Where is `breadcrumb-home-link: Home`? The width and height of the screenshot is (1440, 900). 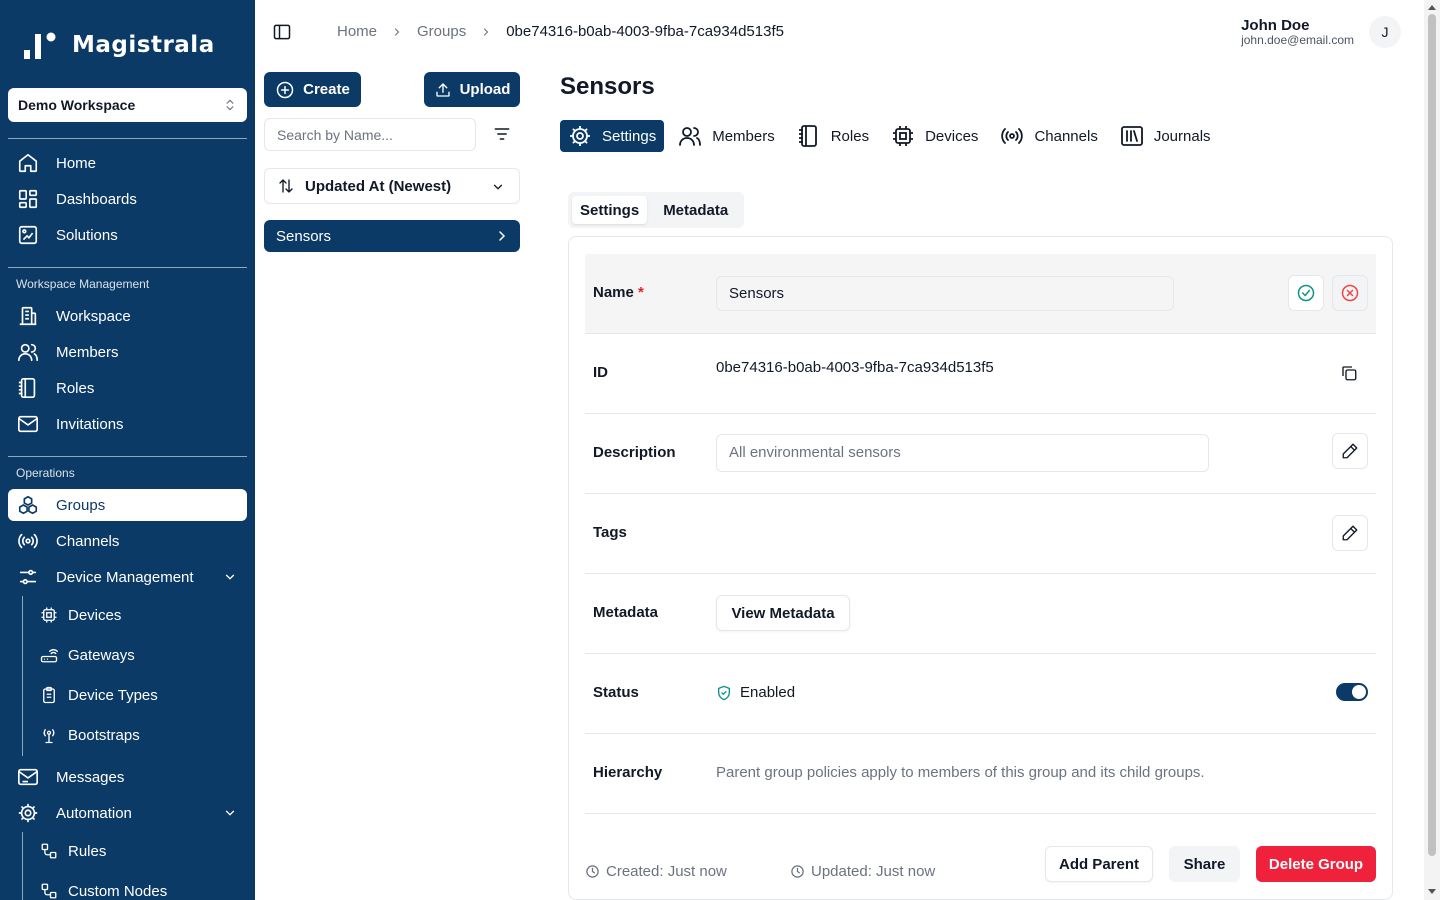 breadcrumb-home-link: Home is located at coordinates (357, 31).